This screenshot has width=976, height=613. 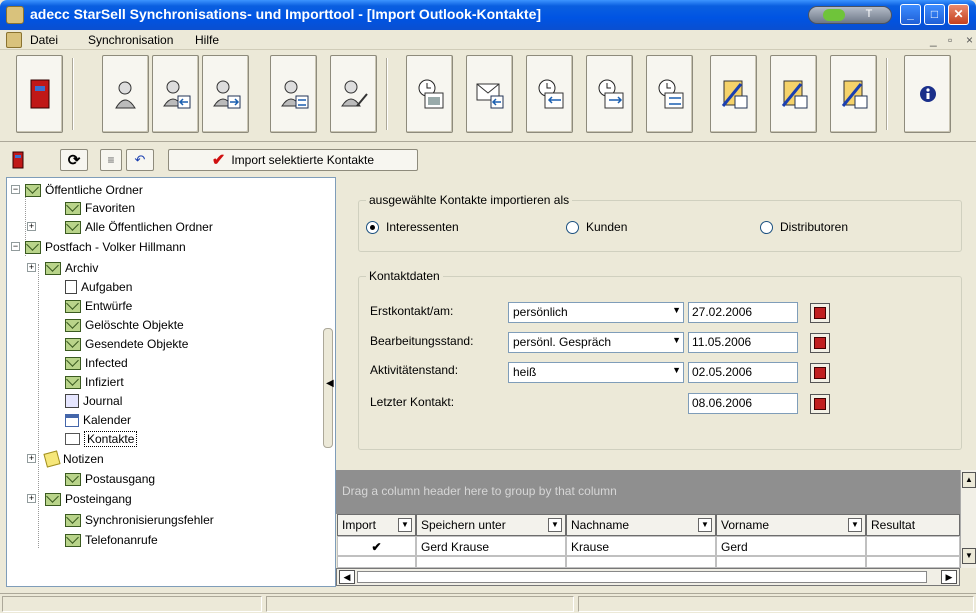 I want to click on column-header-speichern-unter: Speichern unter ▼, so click(x=491, y=525).